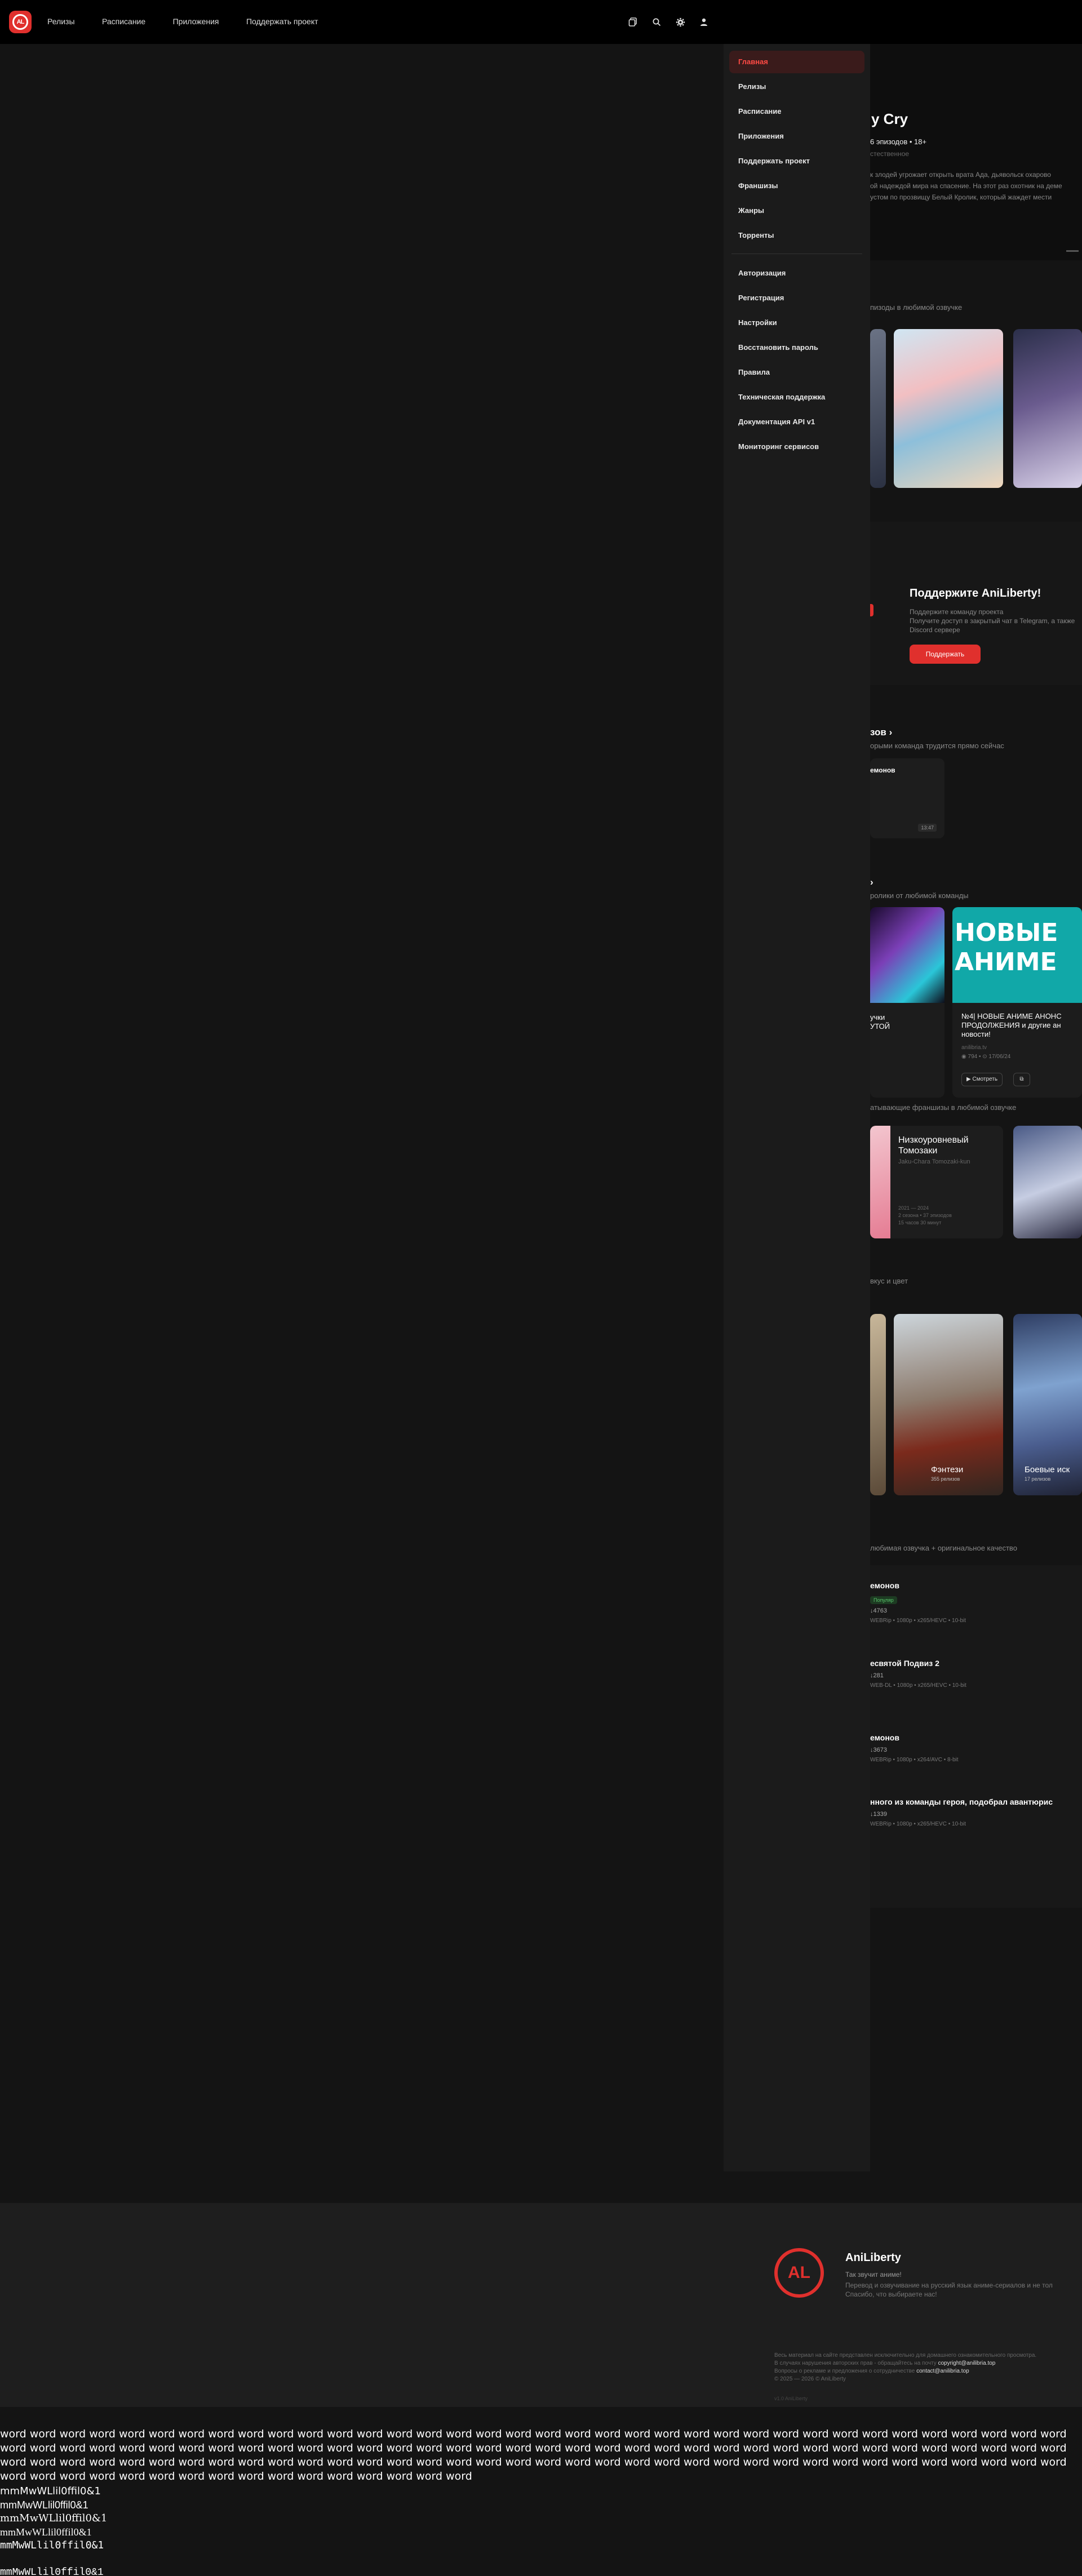 The image size is (1082, 2576). What do you see at coordinates (877, 1676) in the screenshot?
I see `torrent-downloads: ↓281` at bounding box center [877, 1676].